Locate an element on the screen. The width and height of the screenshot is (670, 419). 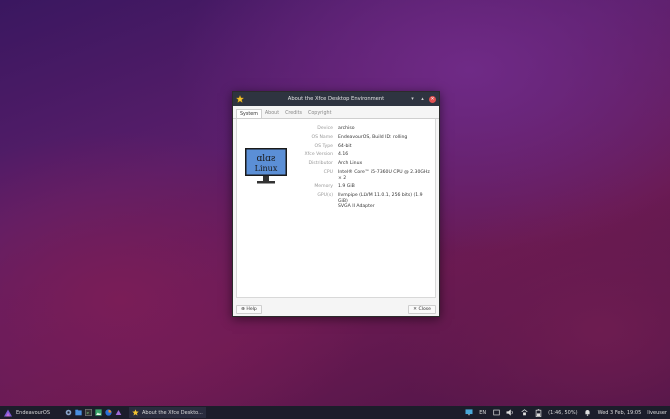
close-button: ✕ Close is located at coordinates (422, 309).